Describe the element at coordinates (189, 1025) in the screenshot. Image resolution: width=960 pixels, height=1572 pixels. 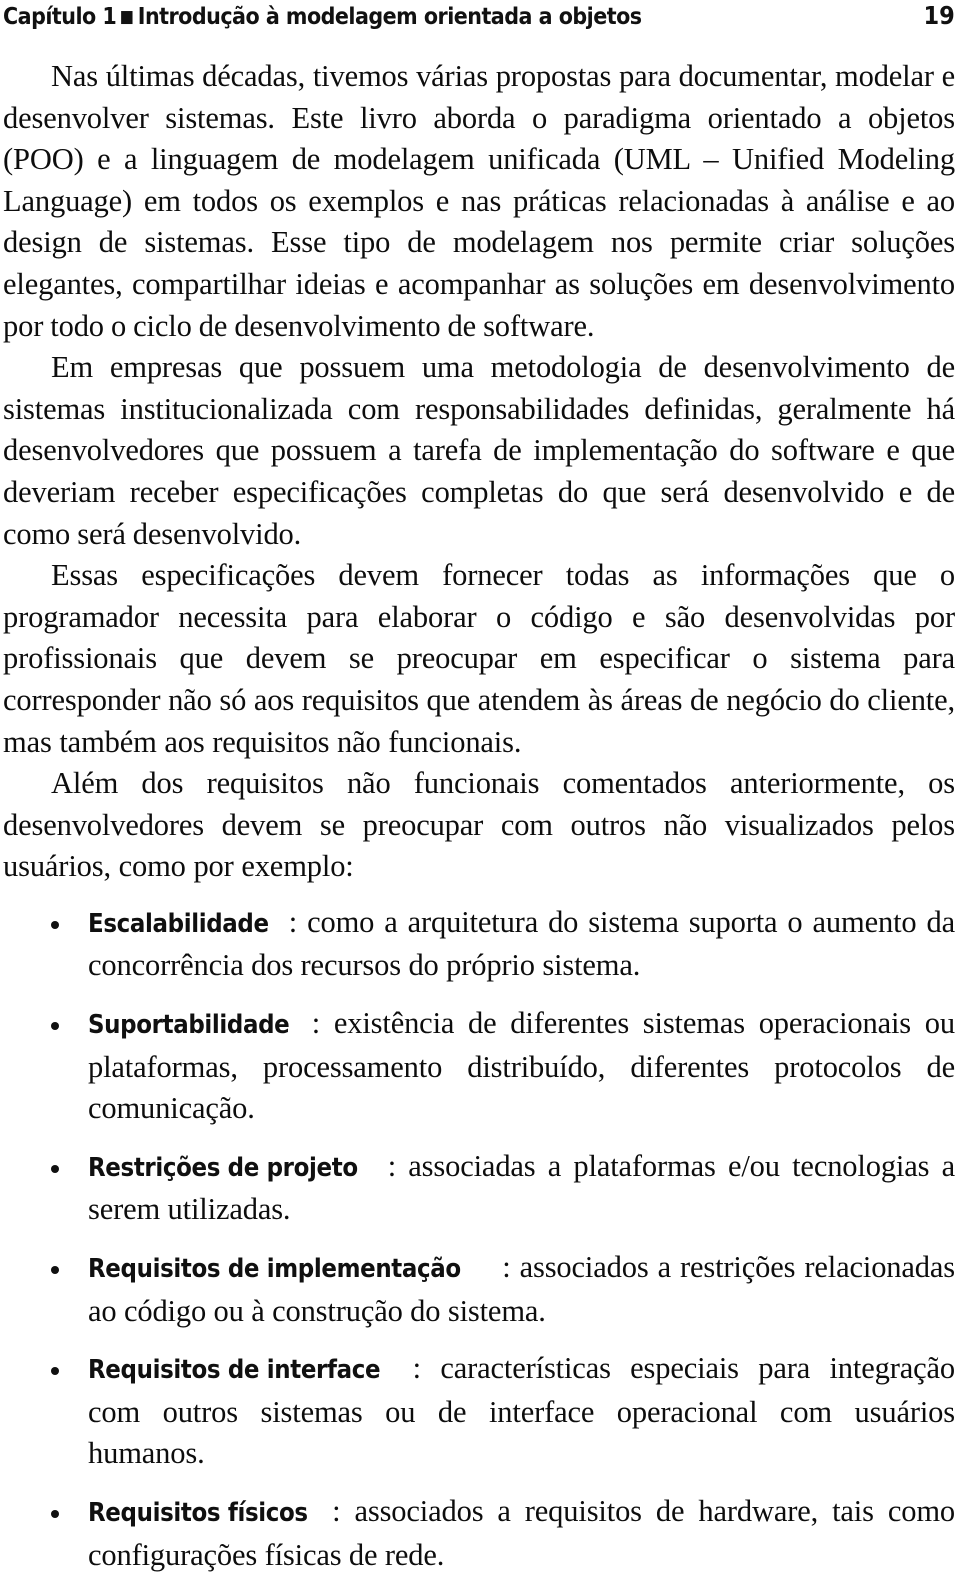
I see `list-item-term: Suportabilidade` at that location.